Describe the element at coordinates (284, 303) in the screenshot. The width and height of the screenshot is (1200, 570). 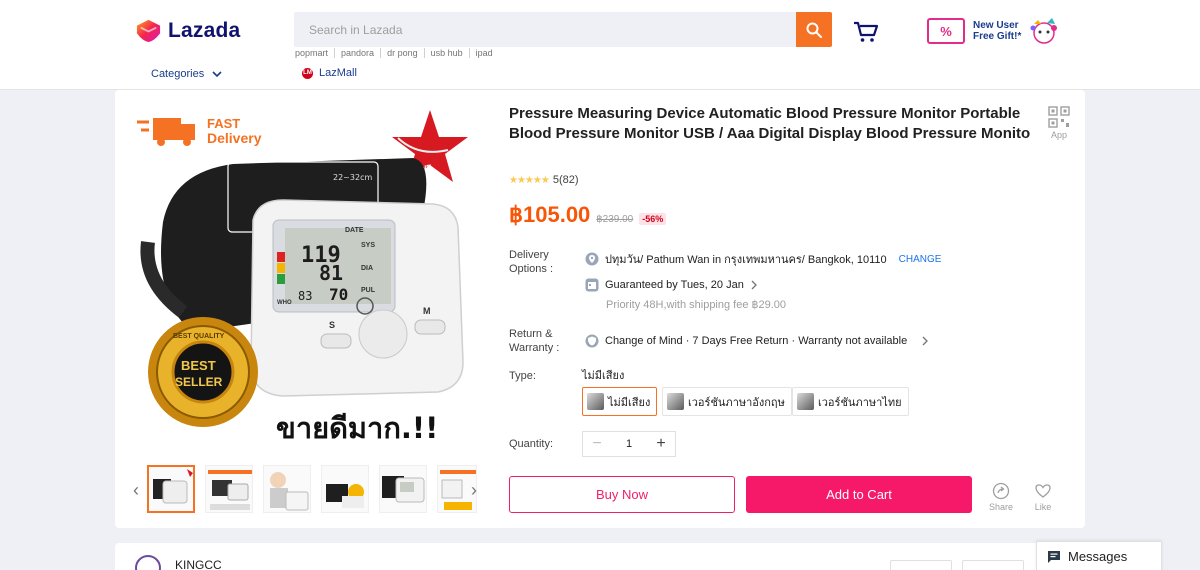
I see `who-label: WHO` at that location.